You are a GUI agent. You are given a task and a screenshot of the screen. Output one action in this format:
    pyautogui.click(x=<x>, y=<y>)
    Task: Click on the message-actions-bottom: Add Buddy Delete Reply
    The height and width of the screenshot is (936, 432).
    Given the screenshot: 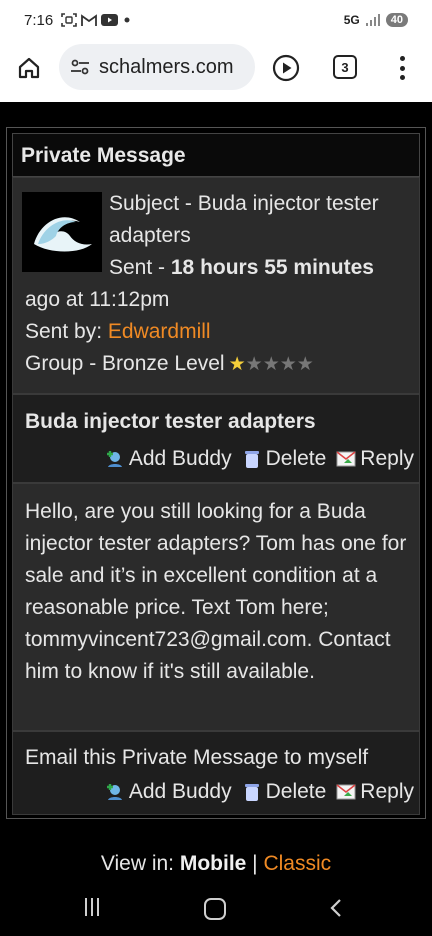 What is the action you would take?
    pyautogui.click(x=259, y=792)
    